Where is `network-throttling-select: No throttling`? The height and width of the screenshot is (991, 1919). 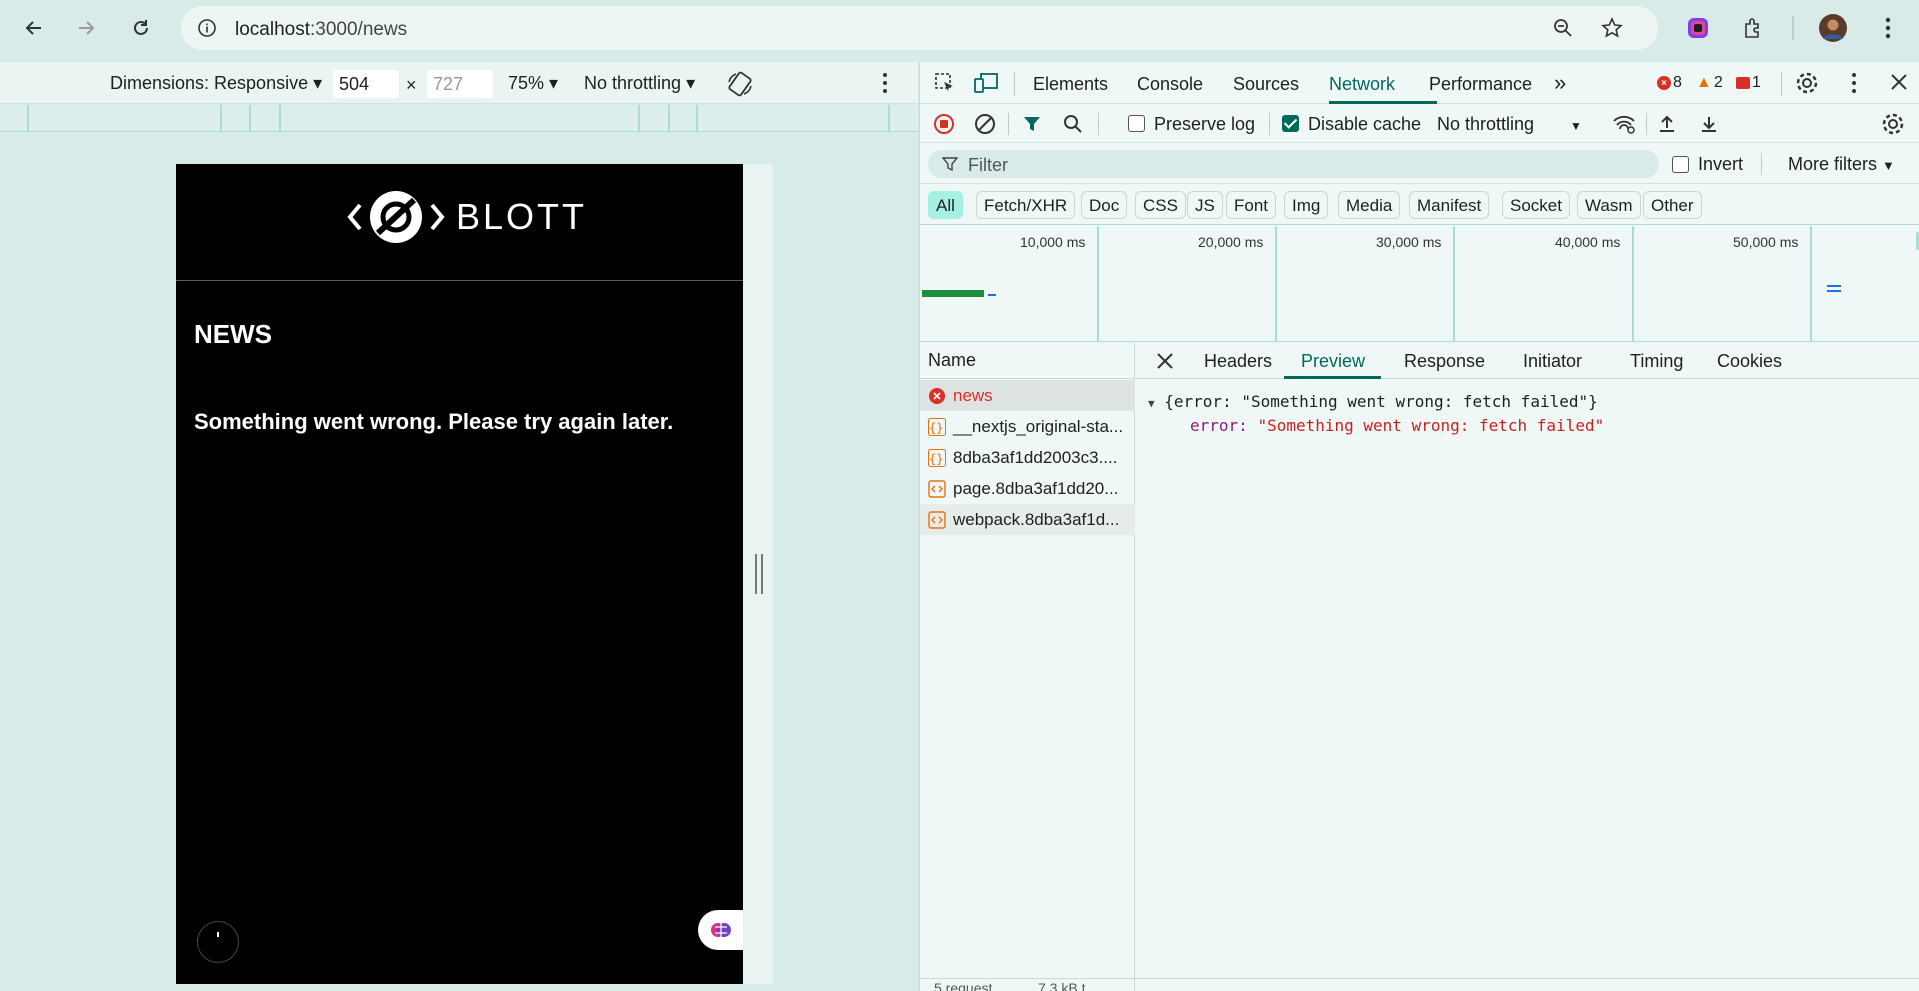 network-throttling-select: No throttling is located at coordinates (1485, 124).